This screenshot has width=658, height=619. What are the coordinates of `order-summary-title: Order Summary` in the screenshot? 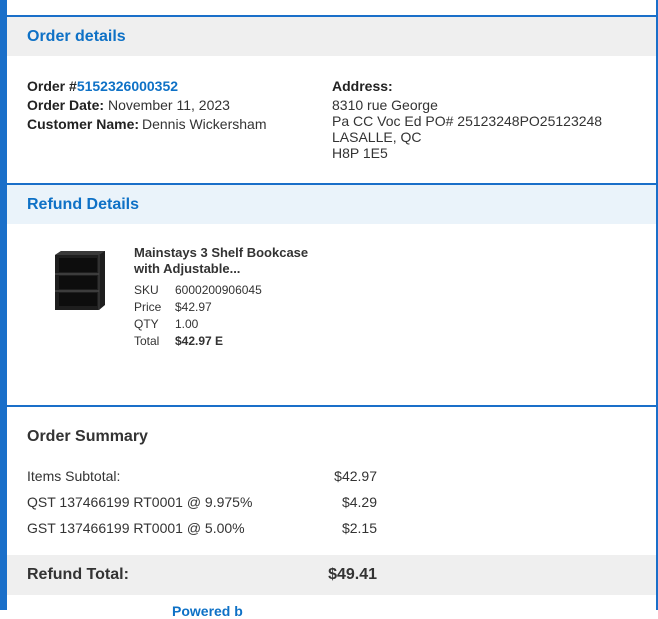 It's located at (87, 436).